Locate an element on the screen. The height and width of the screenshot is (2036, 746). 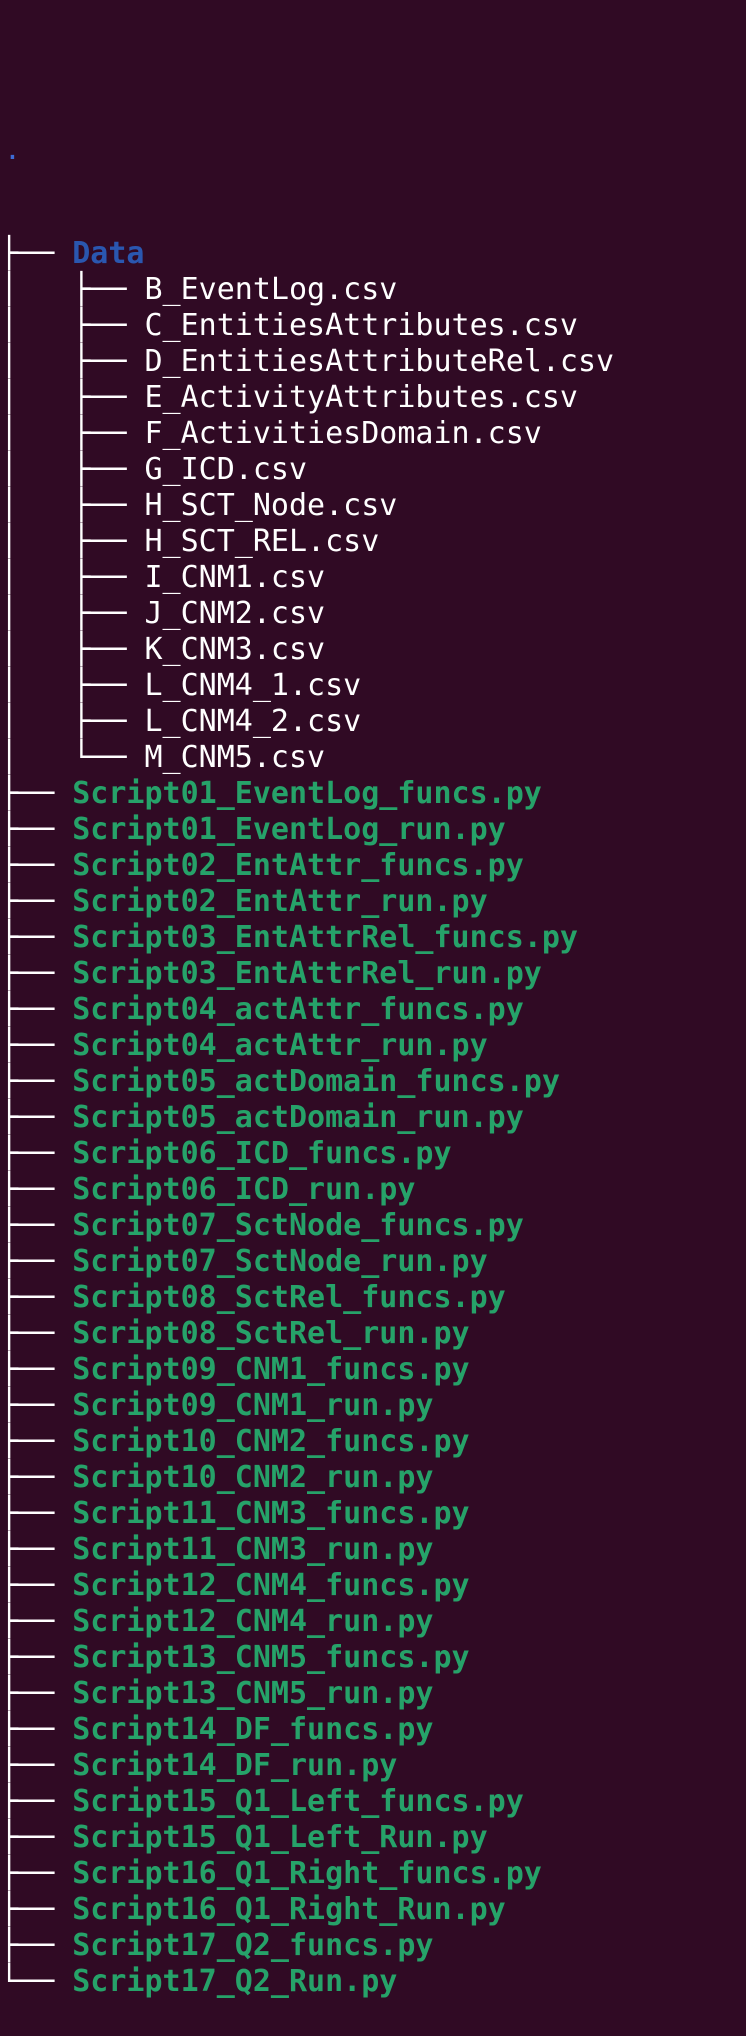
tree-file-csv-label: I_CNM1.csv is located at coordinates (235, 577).